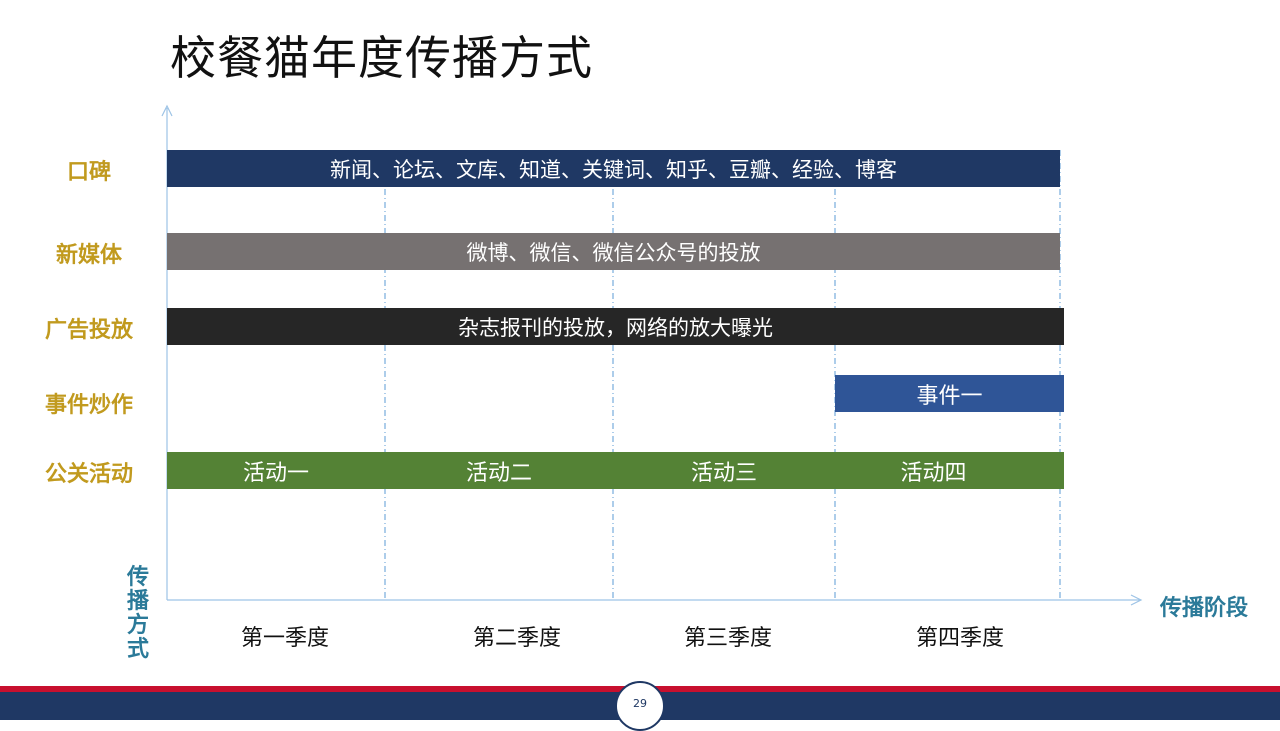 This screenshot has width=1280, height=731. I want to click on row-label-new-media: 新媒体, so click(88, 255).